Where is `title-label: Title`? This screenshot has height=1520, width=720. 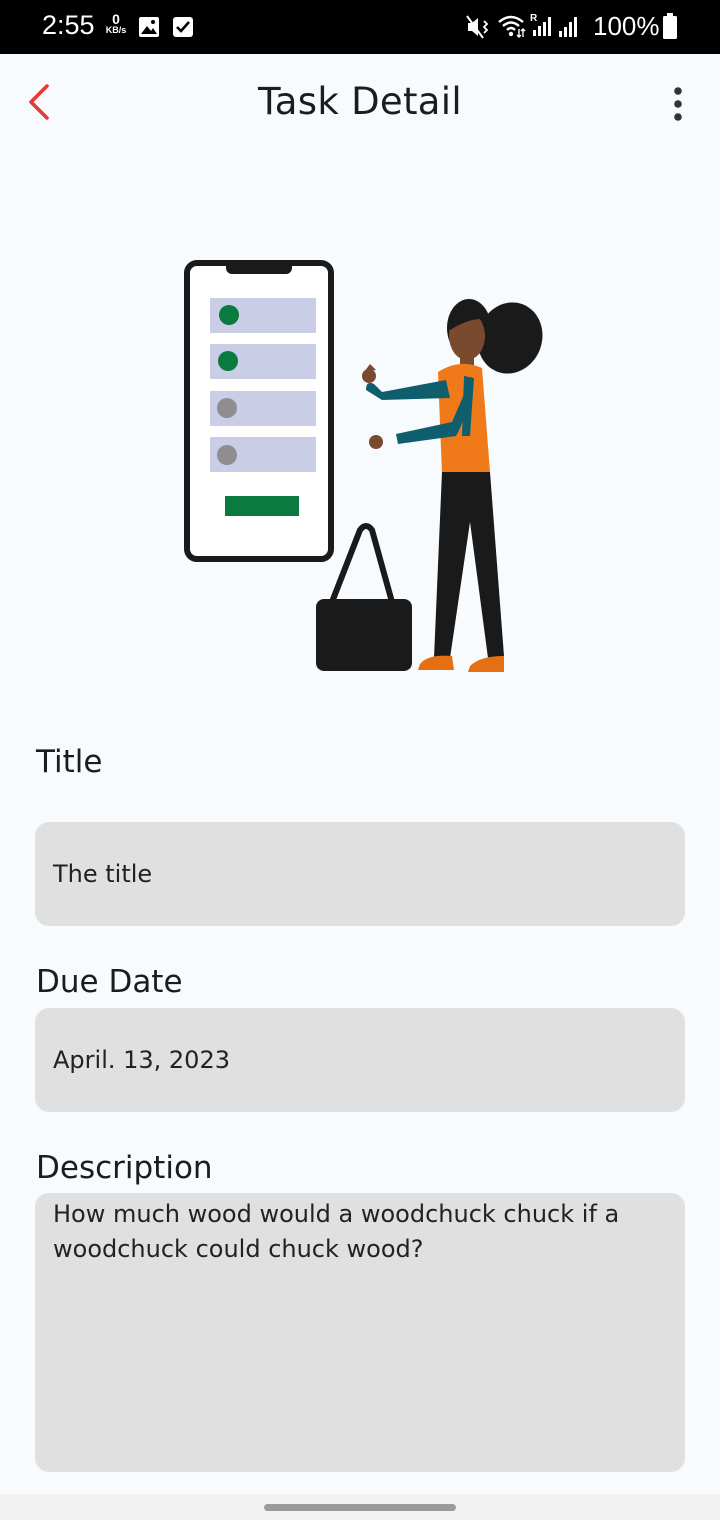 title-label: Title is located at coordinates (69, 762).